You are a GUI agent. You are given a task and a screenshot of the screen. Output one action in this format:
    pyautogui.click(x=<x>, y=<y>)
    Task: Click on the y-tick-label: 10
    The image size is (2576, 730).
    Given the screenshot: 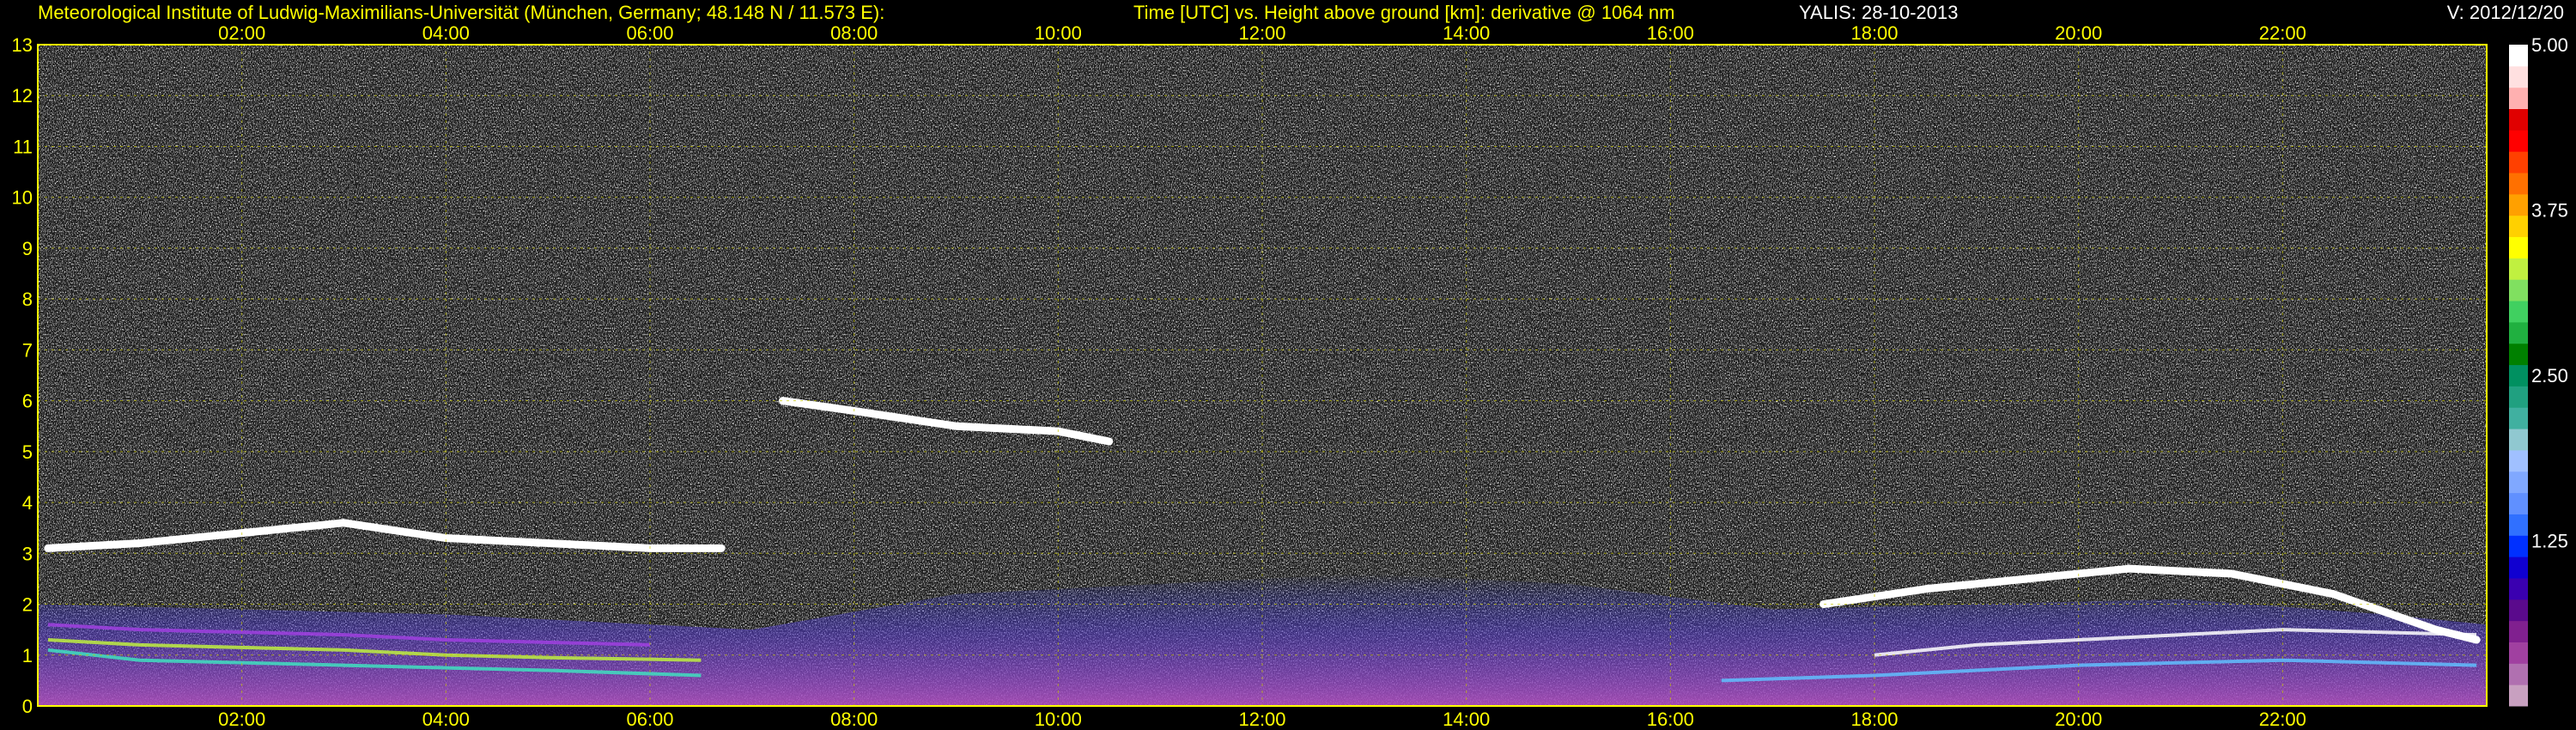 What is the action you would take?
    pyautogui.click(x=23, y=198)
    